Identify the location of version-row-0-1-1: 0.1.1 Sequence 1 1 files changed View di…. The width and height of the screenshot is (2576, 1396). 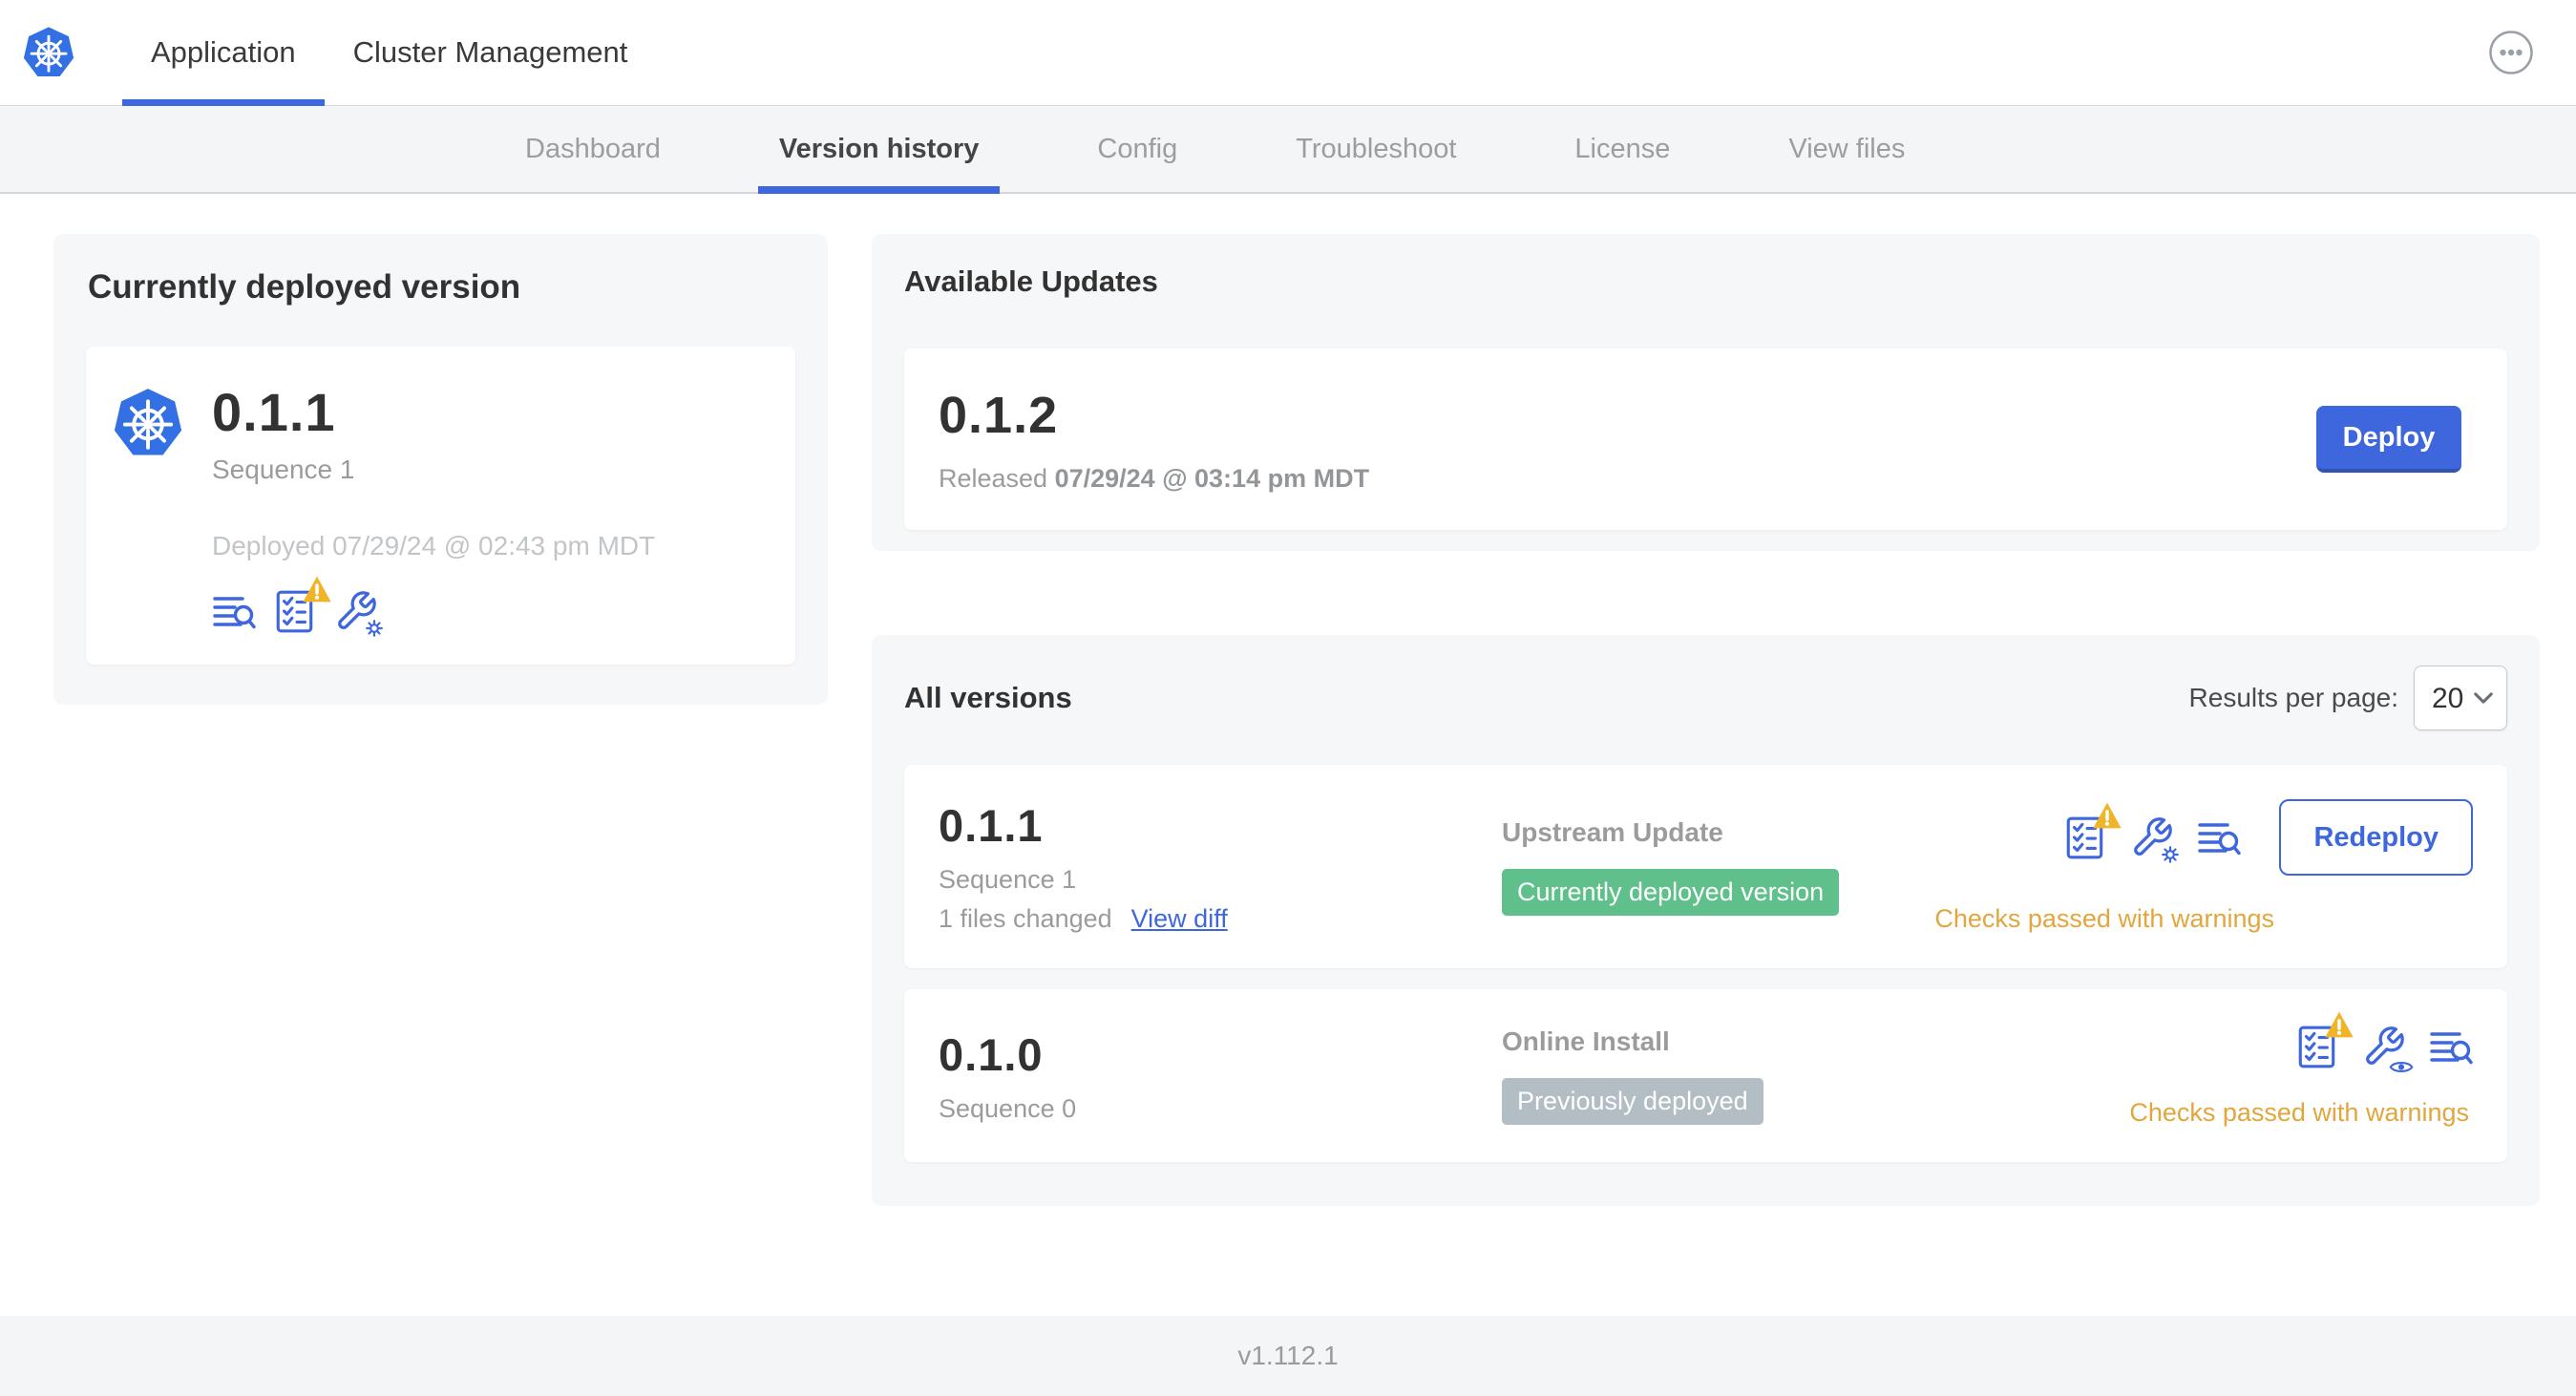
(1705, 866).